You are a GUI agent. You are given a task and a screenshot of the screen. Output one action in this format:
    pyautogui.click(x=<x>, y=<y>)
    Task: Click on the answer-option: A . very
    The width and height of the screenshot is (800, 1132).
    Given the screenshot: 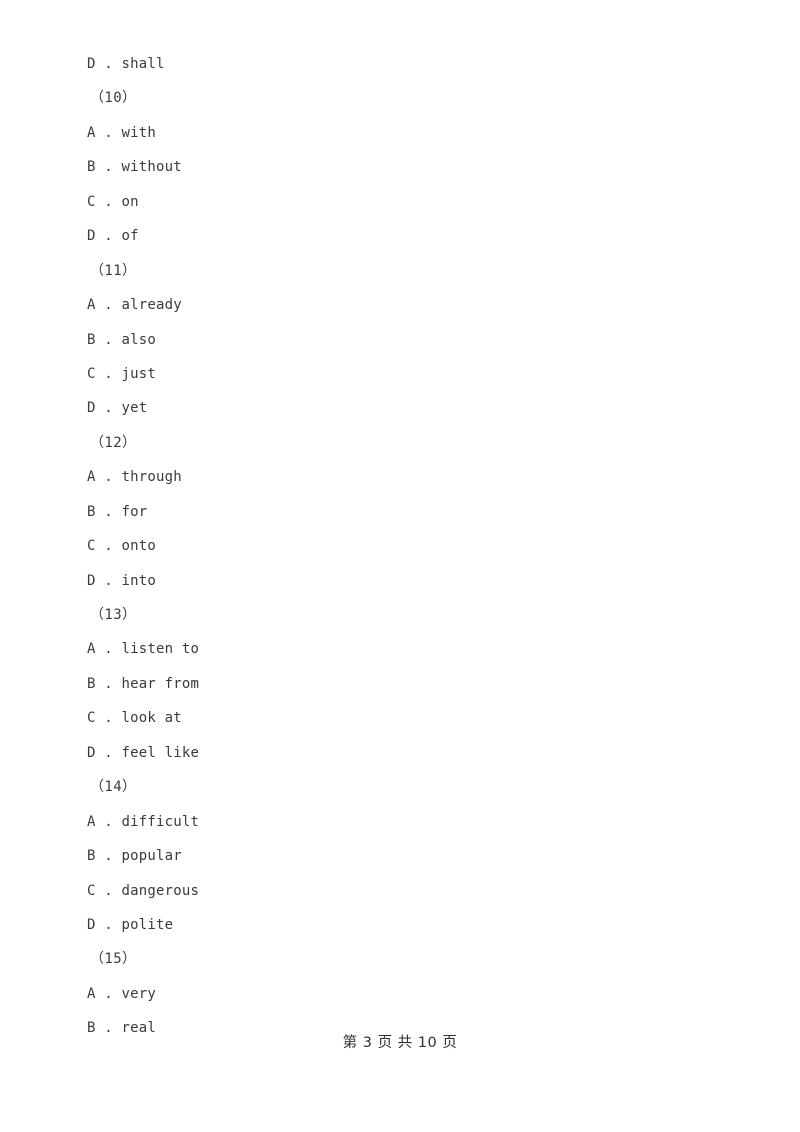 What is the action you would take?
    pyautogui.click(x=122, y=993)
    